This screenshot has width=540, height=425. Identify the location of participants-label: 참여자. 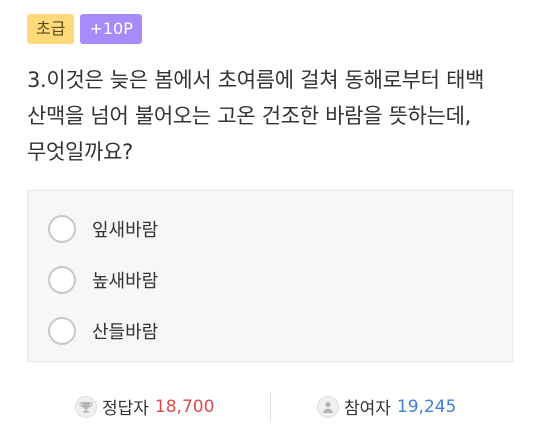
(367, 409).